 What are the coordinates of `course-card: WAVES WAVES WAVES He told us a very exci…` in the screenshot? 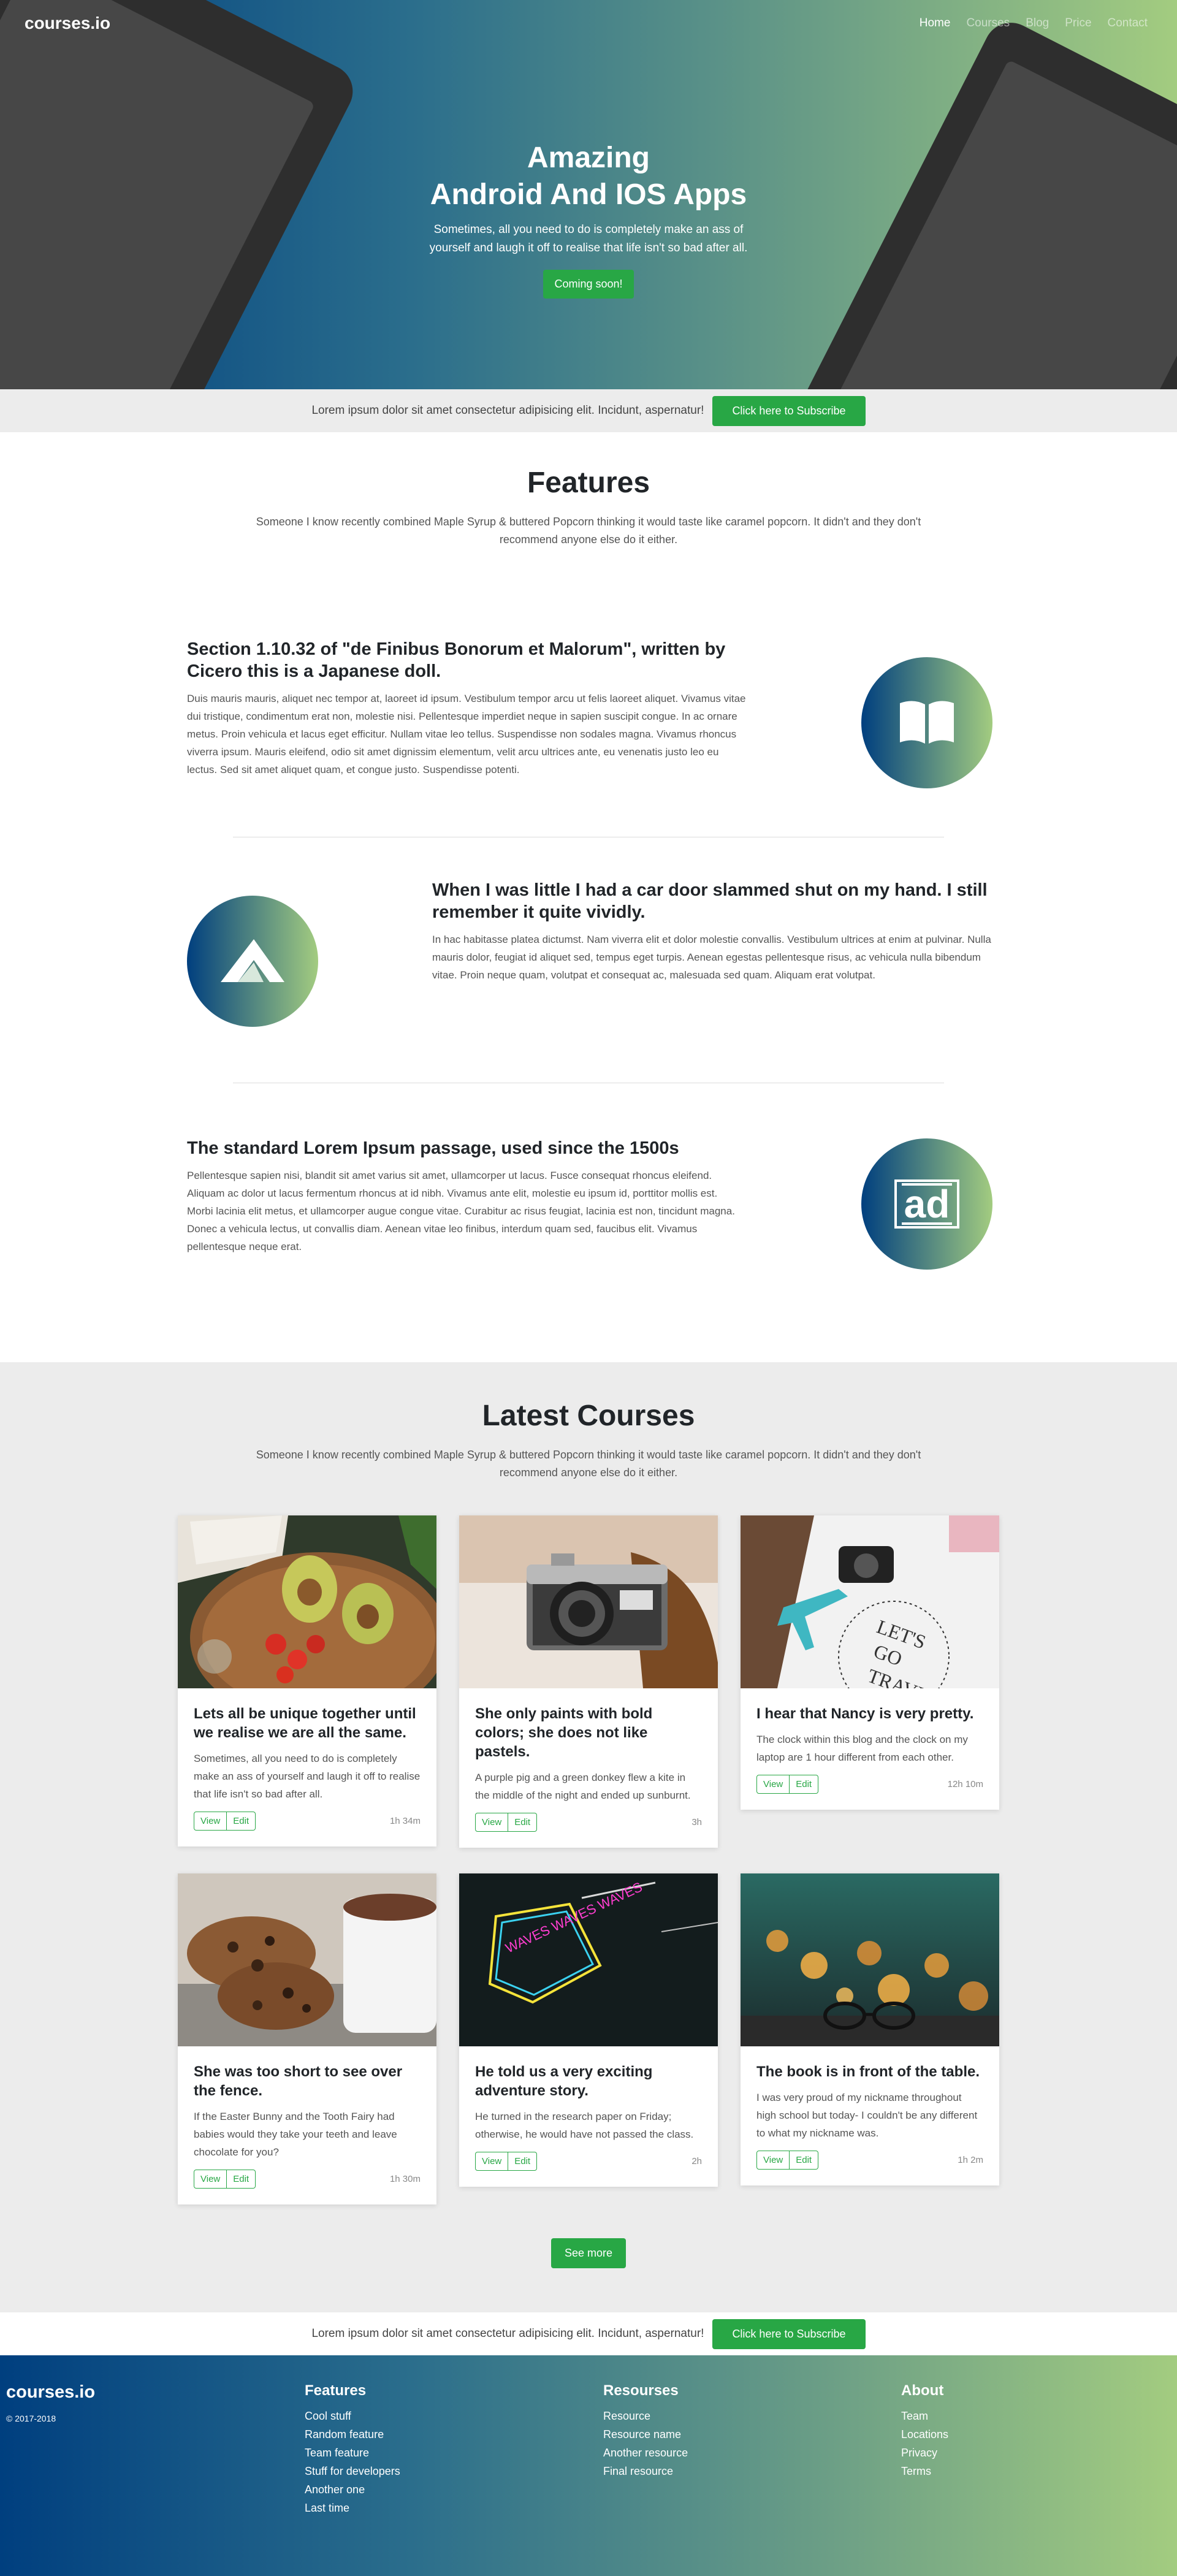 It's located at (588, 2030).